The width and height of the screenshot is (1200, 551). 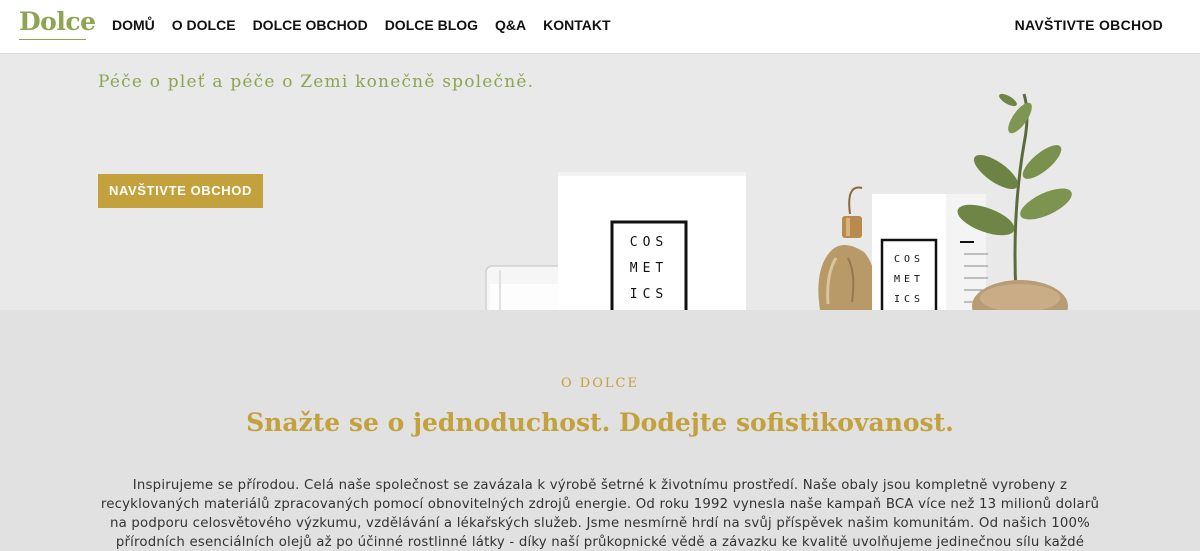 I want to click on nav-visit-shop-link: NAVŠTIVTE OBCHOD, so click(x=1089, y=25).